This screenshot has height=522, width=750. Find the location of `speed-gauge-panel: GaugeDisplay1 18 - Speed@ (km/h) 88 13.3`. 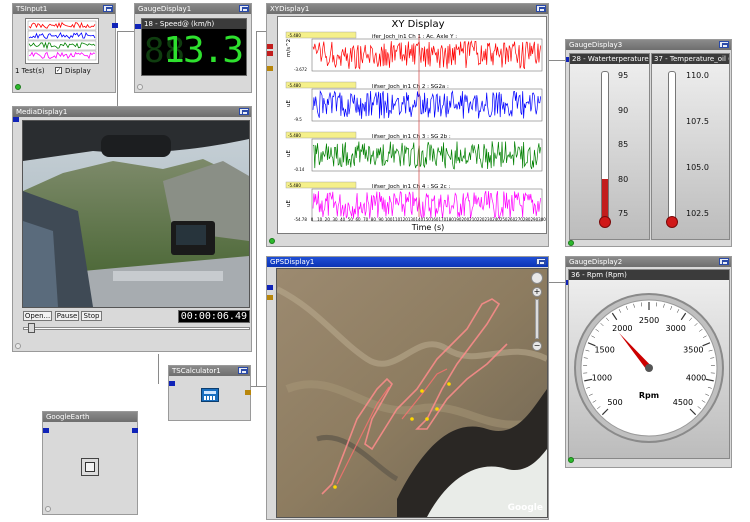

speed-gauge-panel: GaugeDisplay1 18 - Speed@ (km/h) 88 13.3 is located at coordinates (193, 48).